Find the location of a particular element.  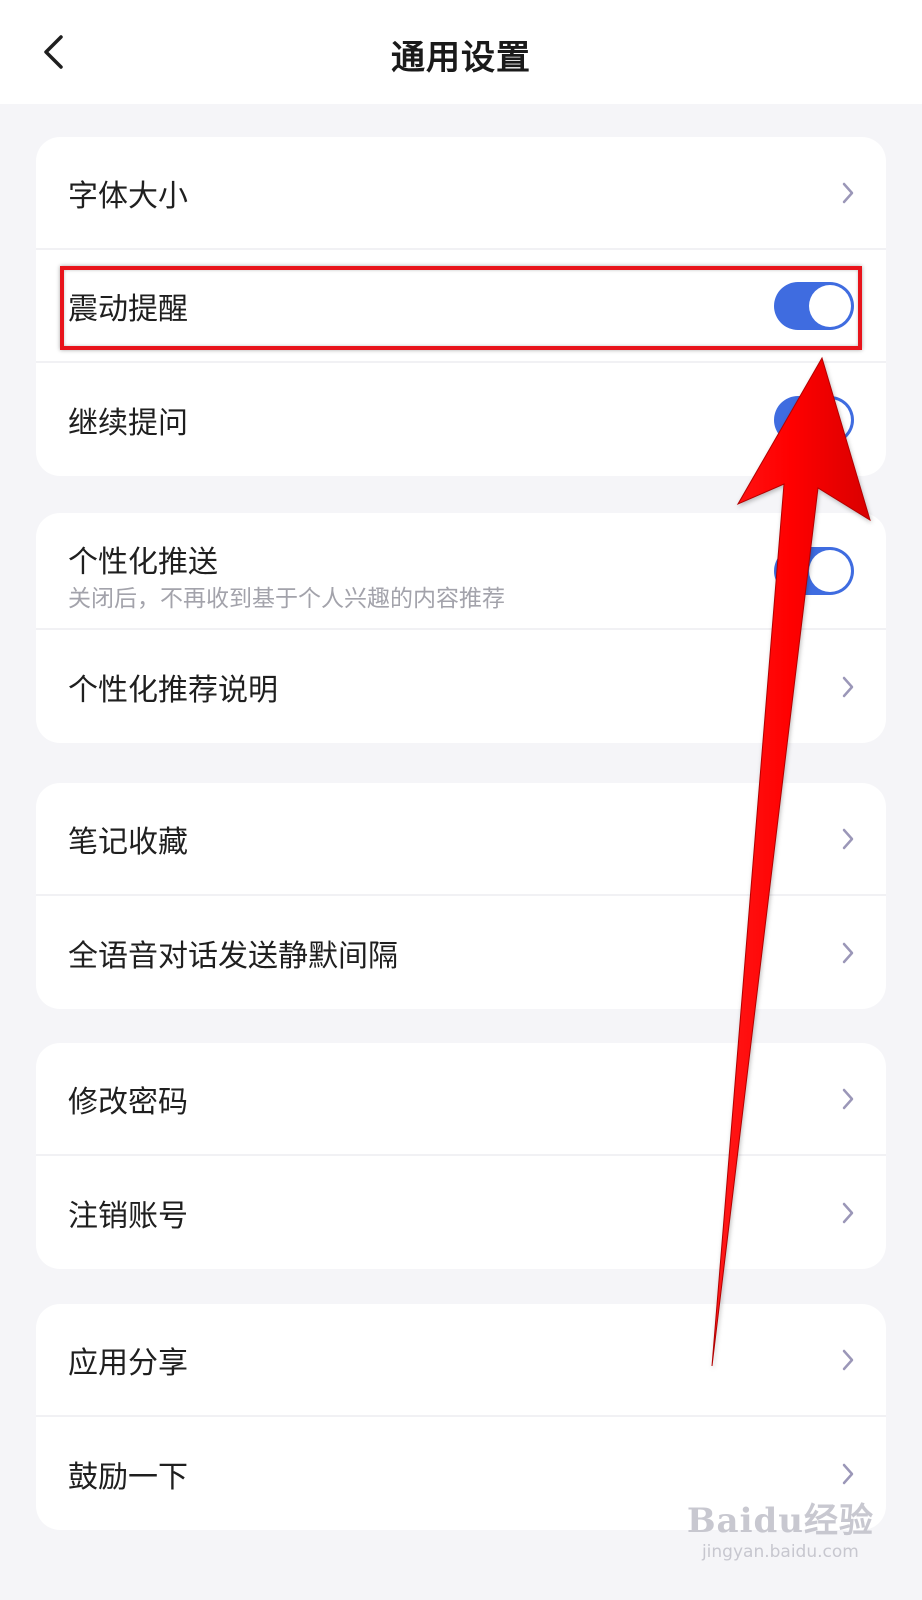

setting-label: 笔记收藏 is located at coordinates (128, 842).